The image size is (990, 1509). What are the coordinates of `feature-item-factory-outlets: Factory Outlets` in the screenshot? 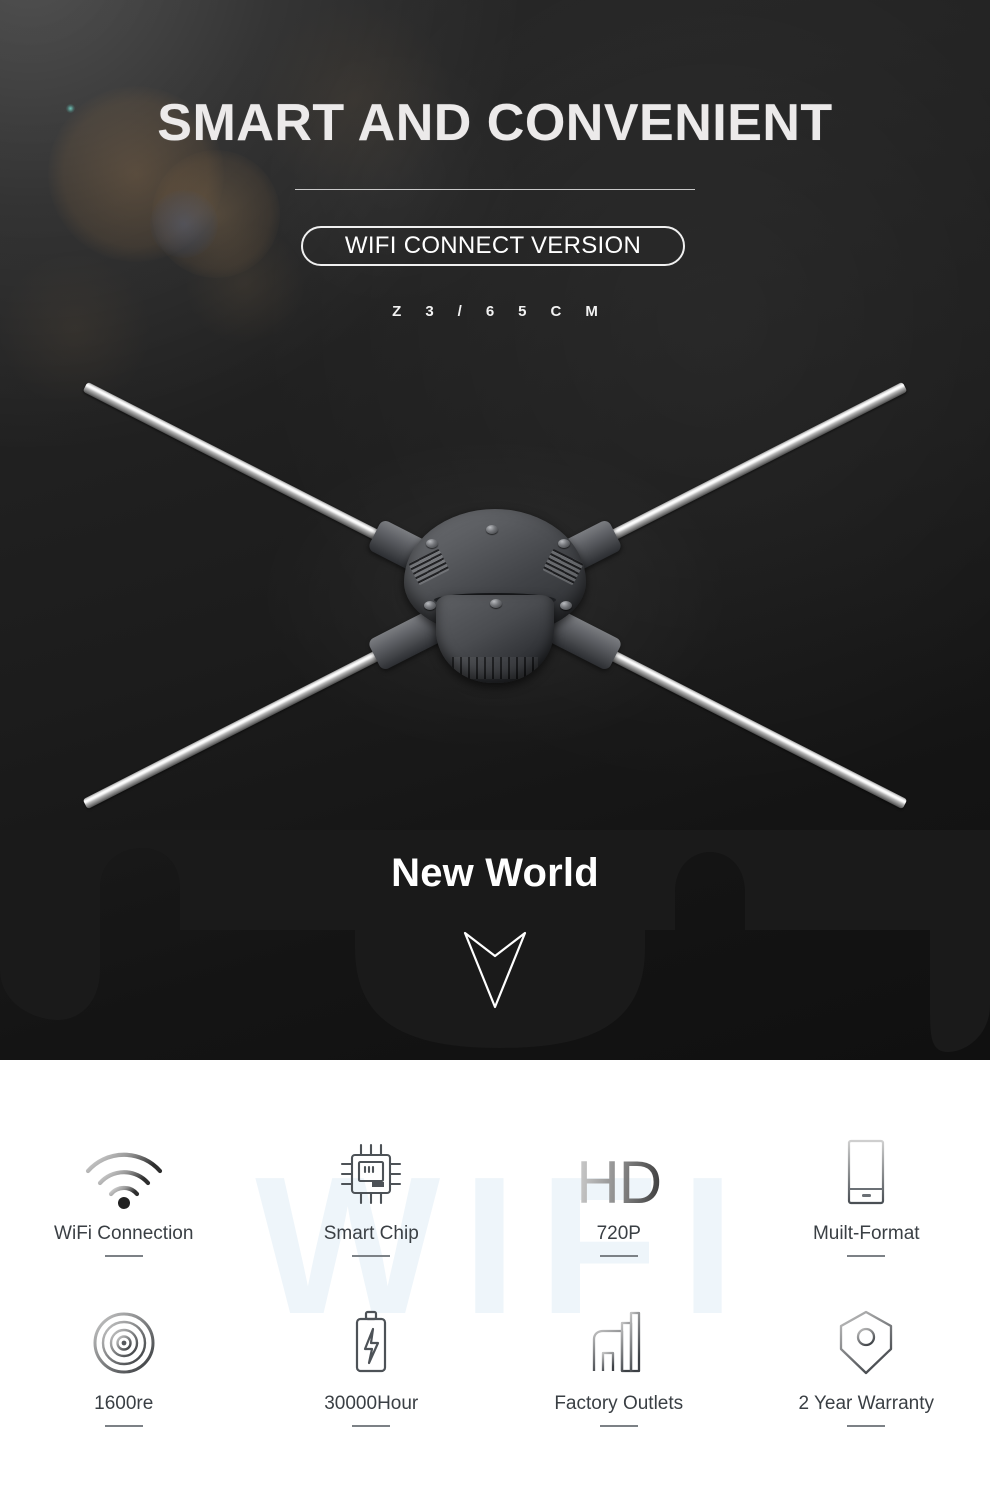 It's located at (619, 1361).